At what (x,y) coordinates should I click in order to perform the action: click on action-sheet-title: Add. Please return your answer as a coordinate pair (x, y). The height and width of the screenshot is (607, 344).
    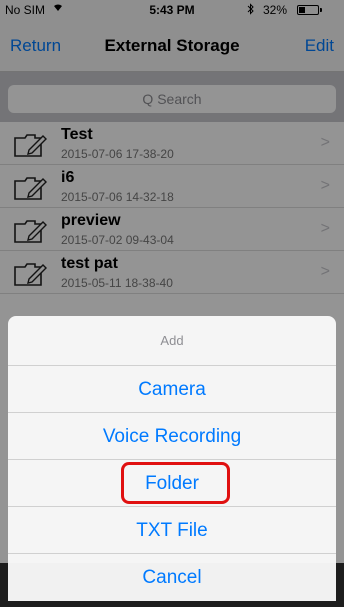
    Looking at the image, I should click on (172, 341).